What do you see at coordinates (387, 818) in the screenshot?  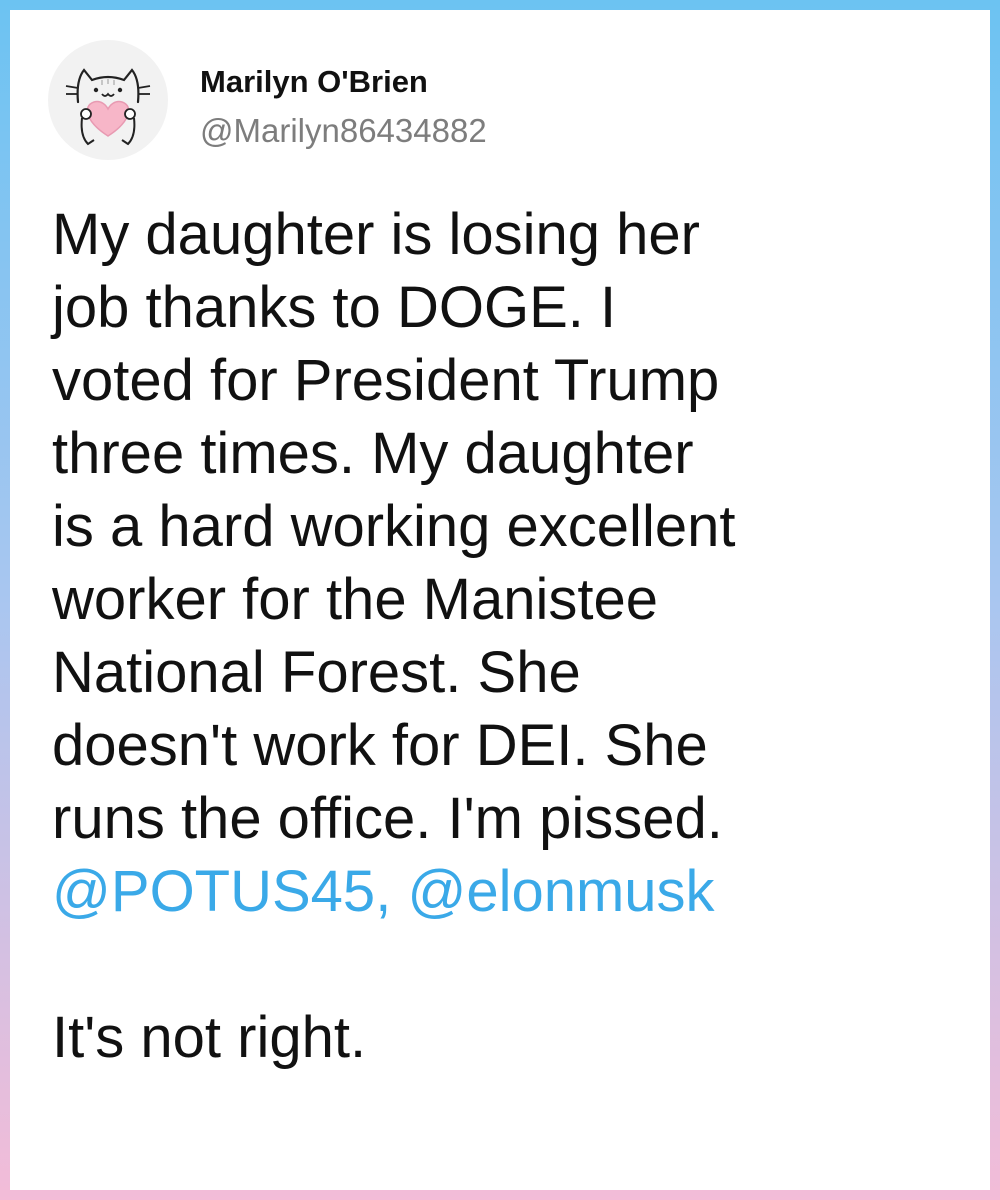 I see `post-text-line: runs the office. I'm pissed.` at bounding box center [387, 818].